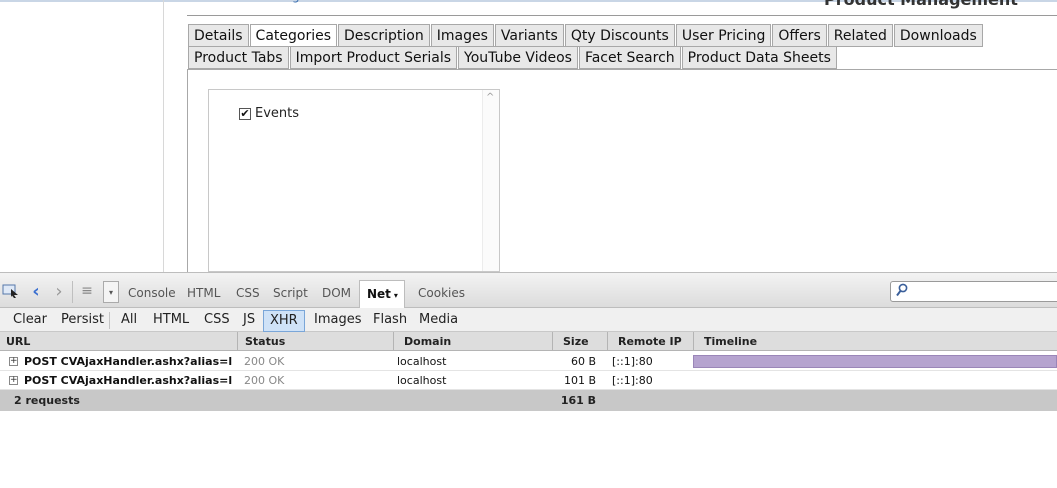 The width and height of the screenshot is (1057, 488). What do you see at coordinates (284, 321) in the screenshot?
I see `filter-xhr: XHR` at bounding box center [284, 321].